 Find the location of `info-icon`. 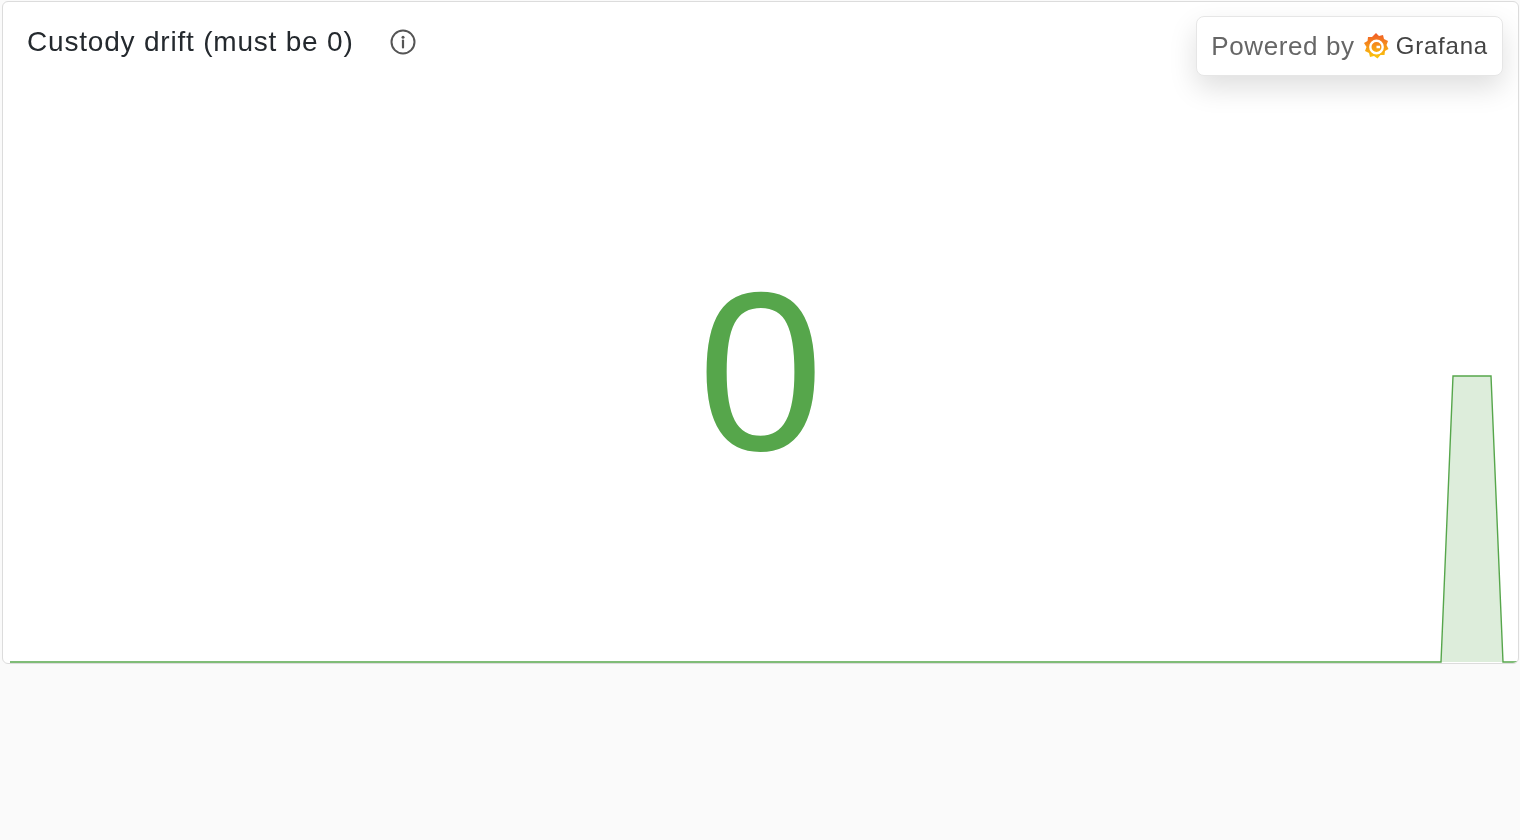

info-icon is located at coordinates (402, 42).